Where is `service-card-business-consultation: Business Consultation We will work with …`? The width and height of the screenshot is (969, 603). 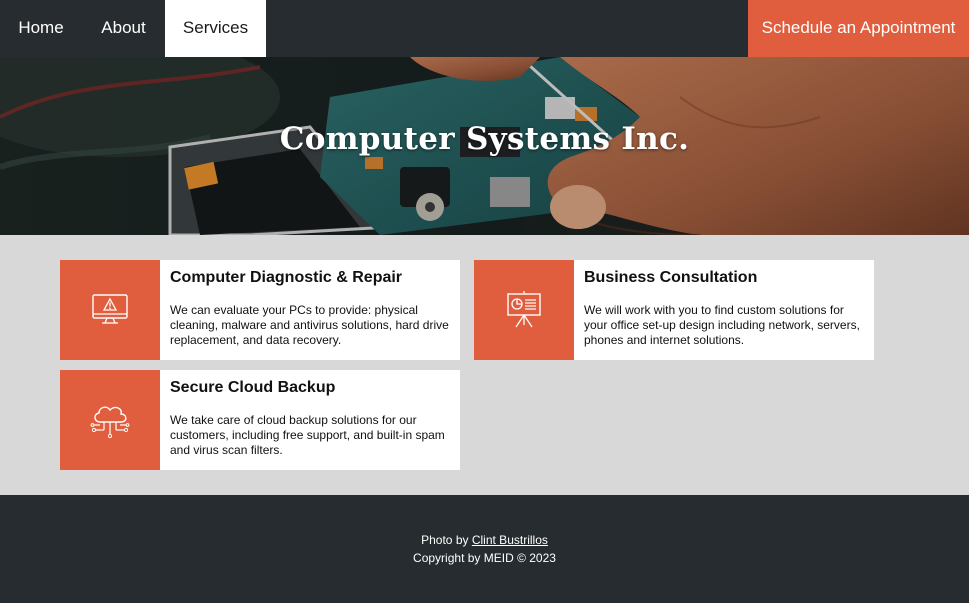 service-card-business-consultation: Business Consultation We will work with … is located at coordinates (674, 310).